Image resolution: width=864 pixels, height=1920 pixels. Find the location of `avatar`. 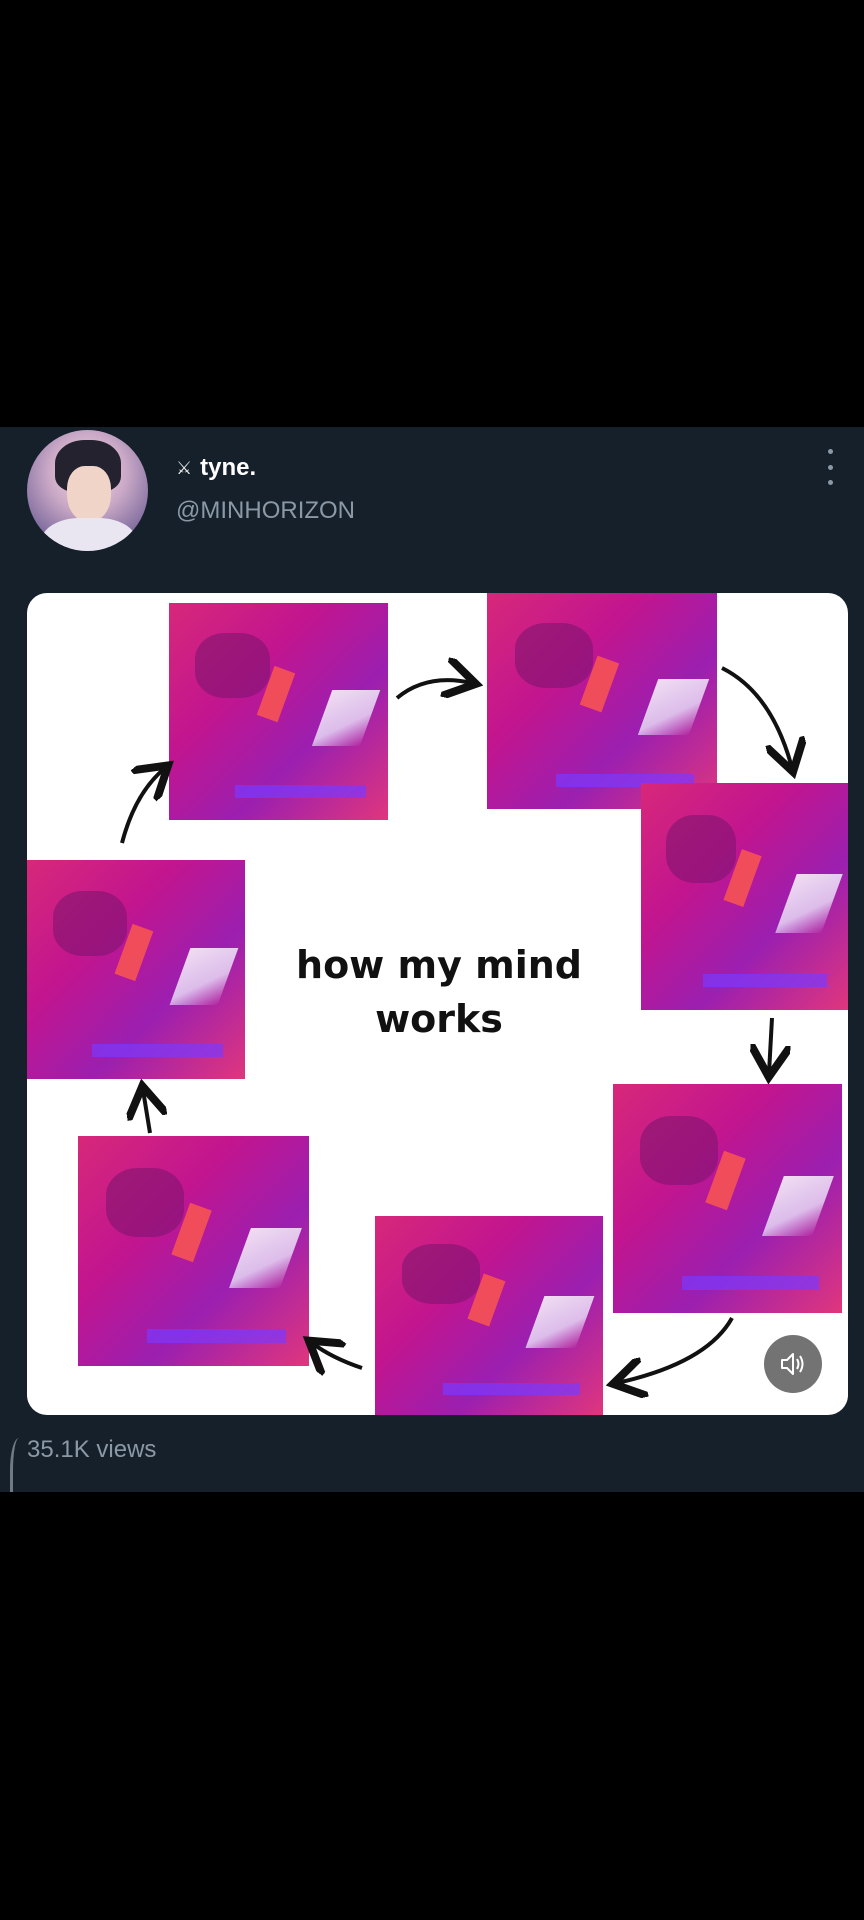

avatar is located at coordinates (87, 490).